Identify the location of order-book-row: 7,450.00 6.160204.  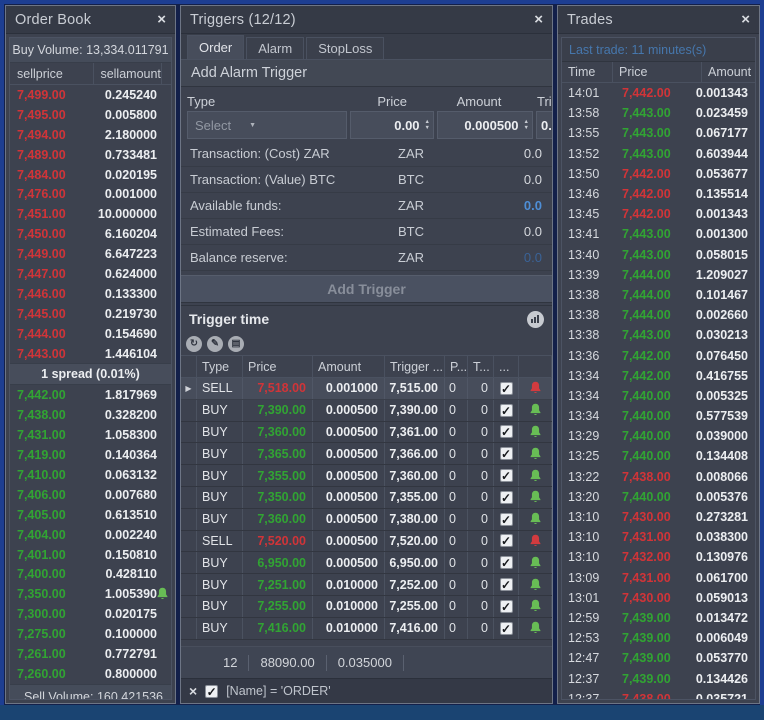
(90, 234).